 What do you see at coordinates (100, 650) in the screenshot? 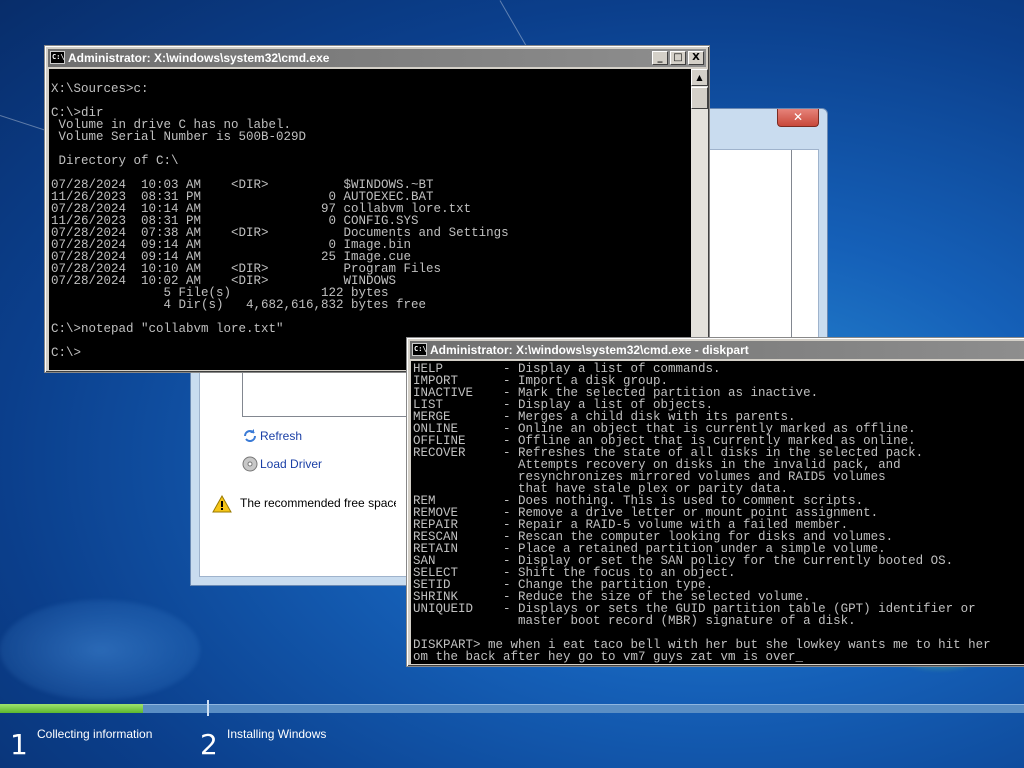
I see `wallpaper-glow` at bounding box center [100, 650].